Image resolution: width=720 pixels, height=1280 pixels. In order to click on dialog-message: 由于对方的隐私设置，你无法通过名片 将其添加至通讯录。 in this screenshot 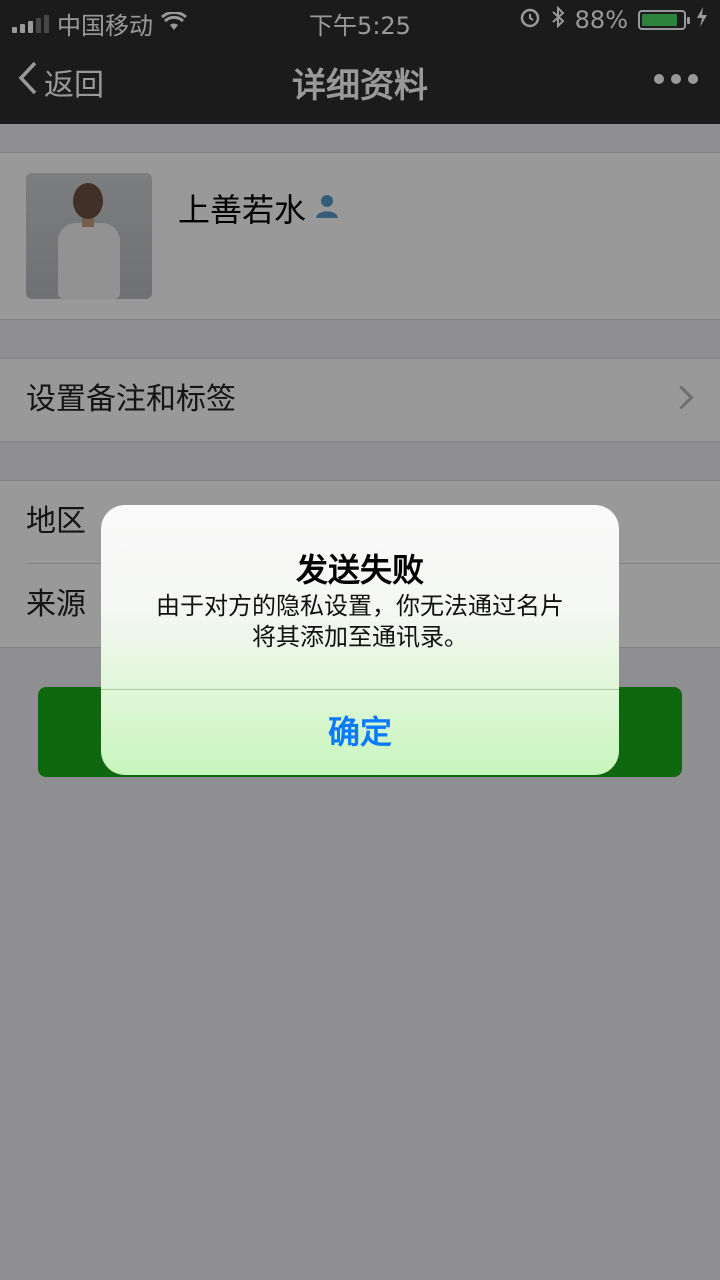, I will do `click(360, 622)`.